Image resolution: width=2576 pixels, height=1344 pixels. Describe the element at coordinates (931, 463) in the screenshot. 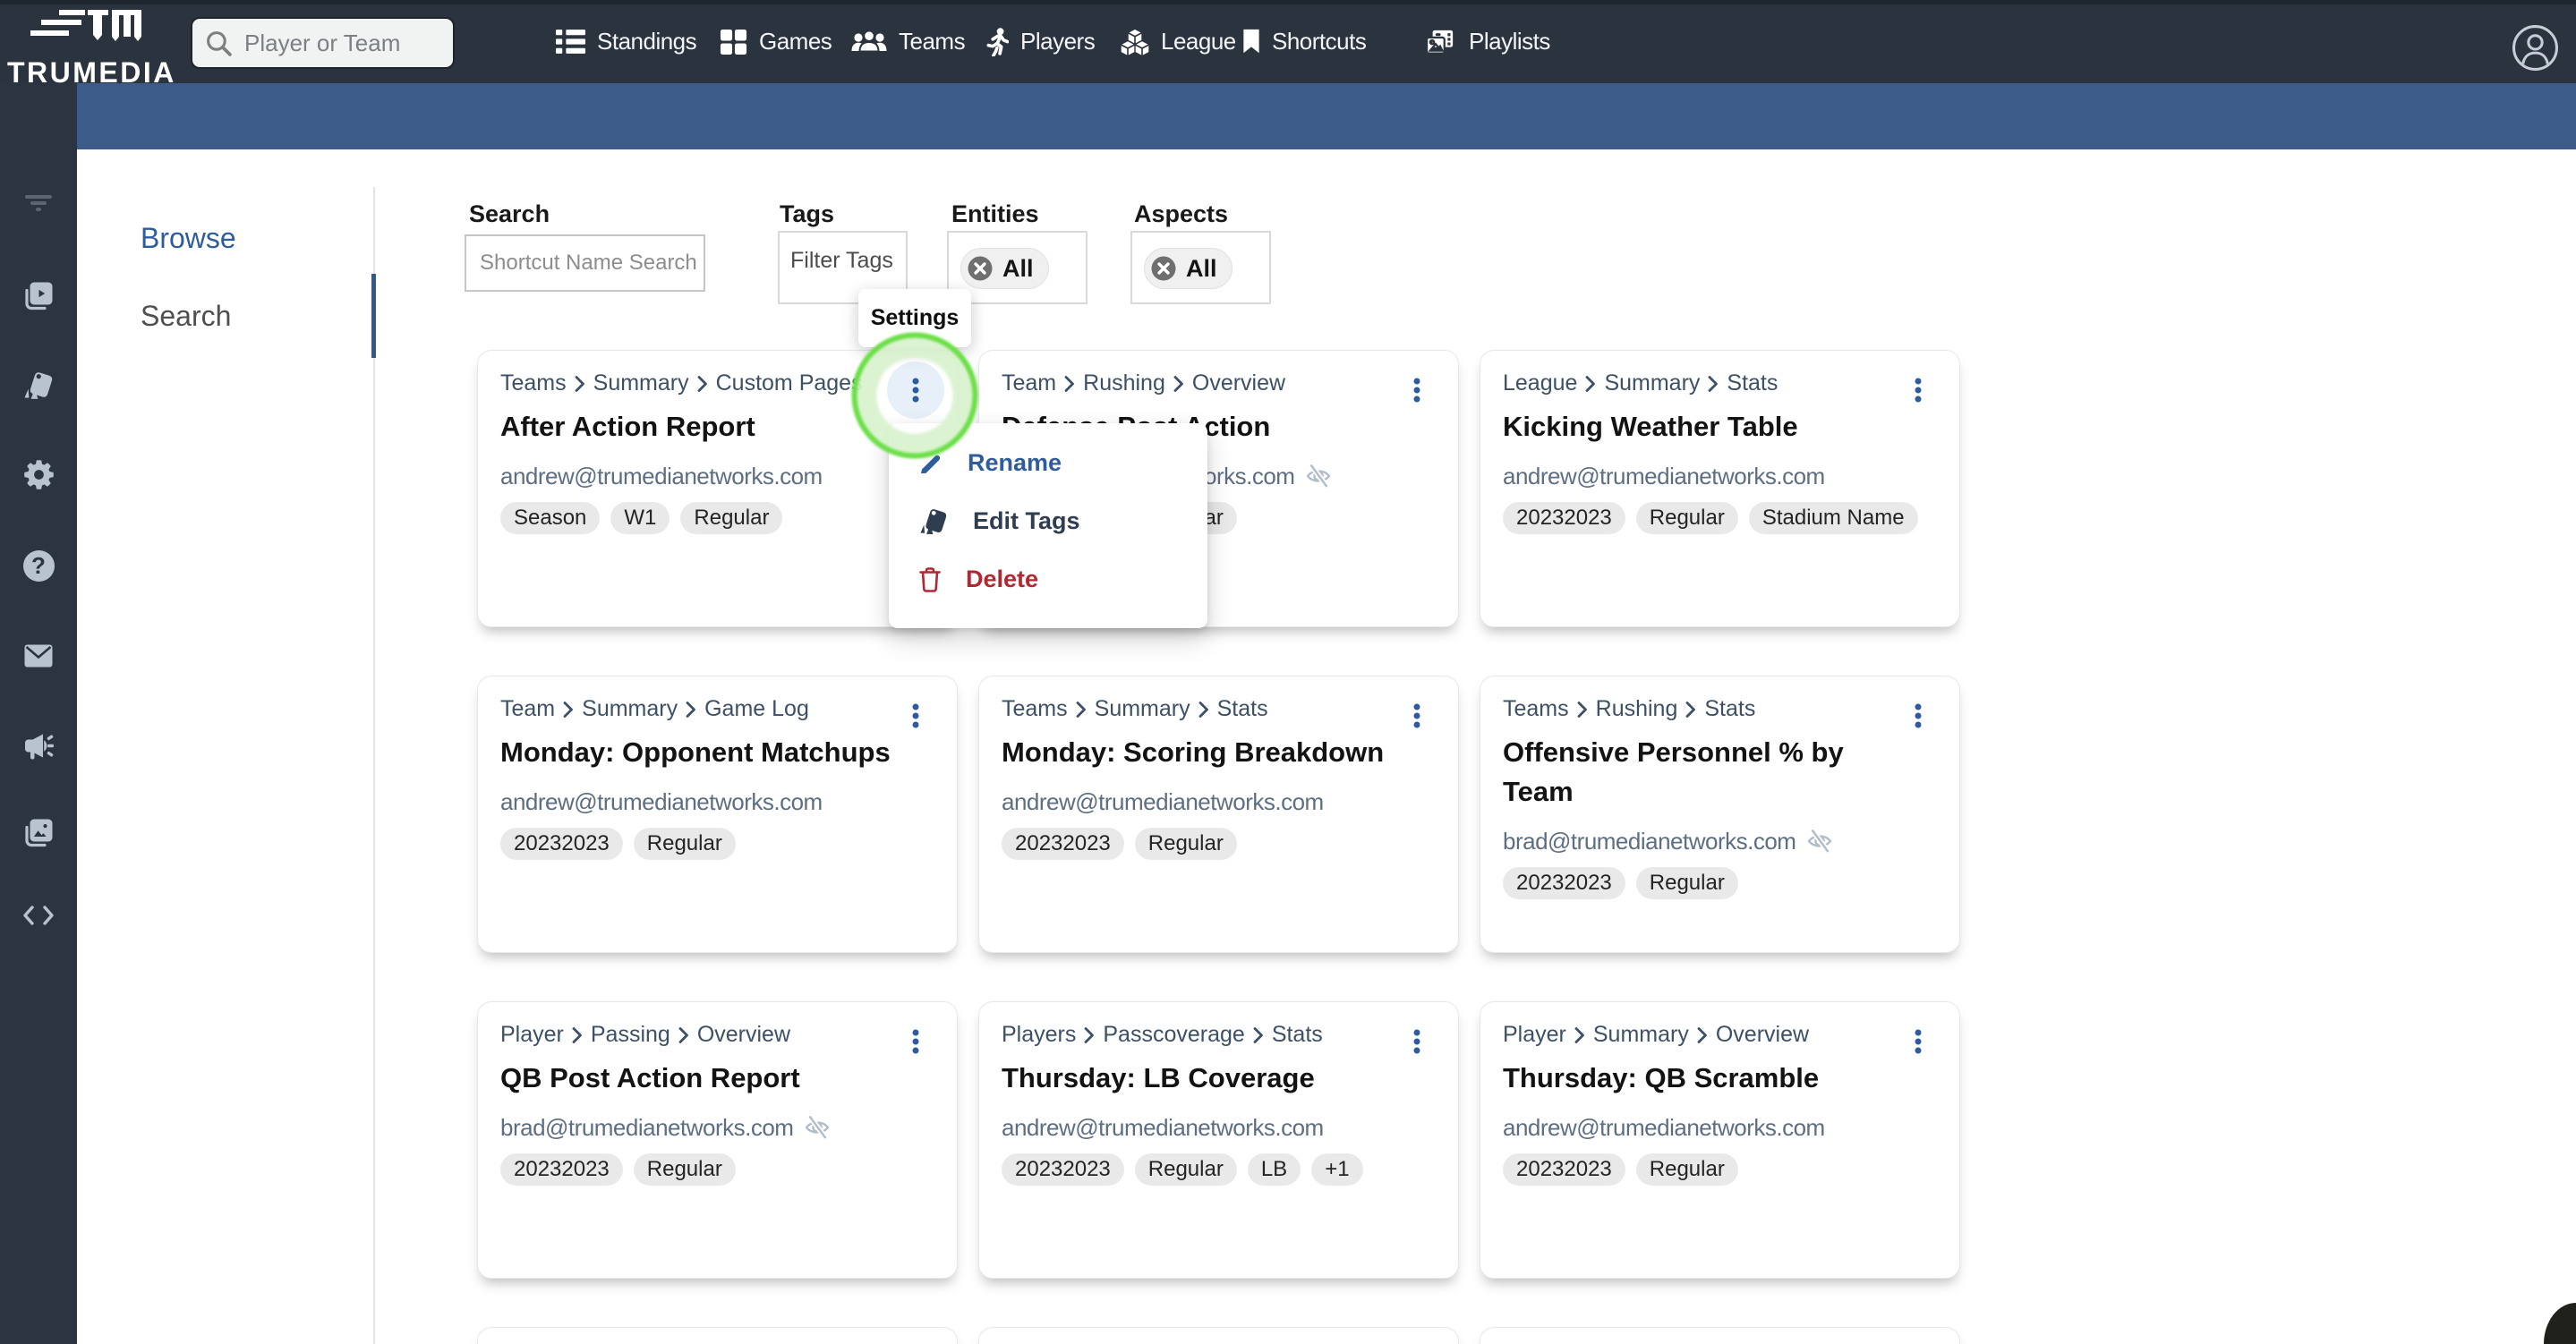

I see `pencil-icon` at that location.